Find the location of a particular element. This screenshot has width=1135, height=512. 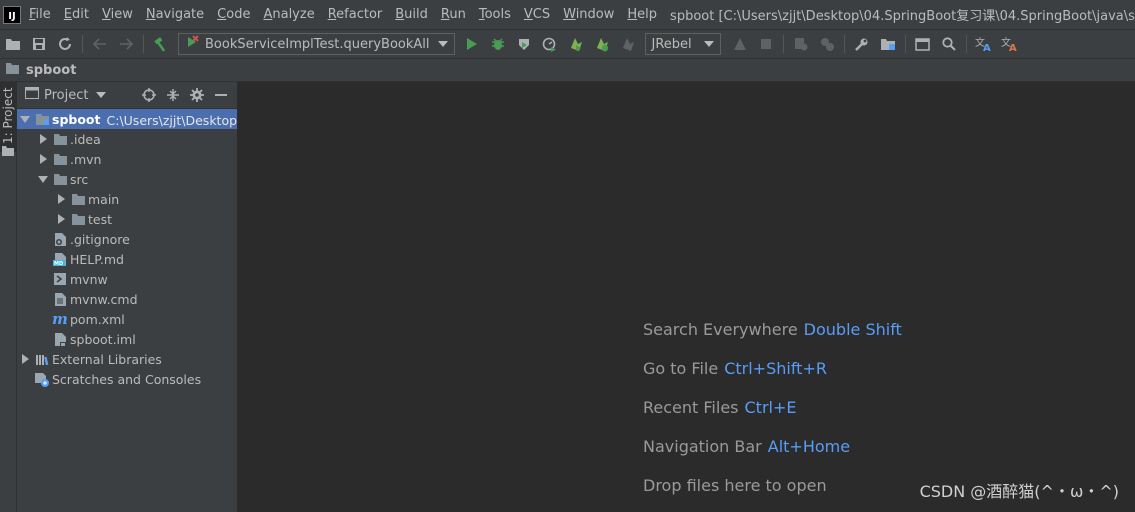

translate-icon: 文A is located at coordinates (984, 44).